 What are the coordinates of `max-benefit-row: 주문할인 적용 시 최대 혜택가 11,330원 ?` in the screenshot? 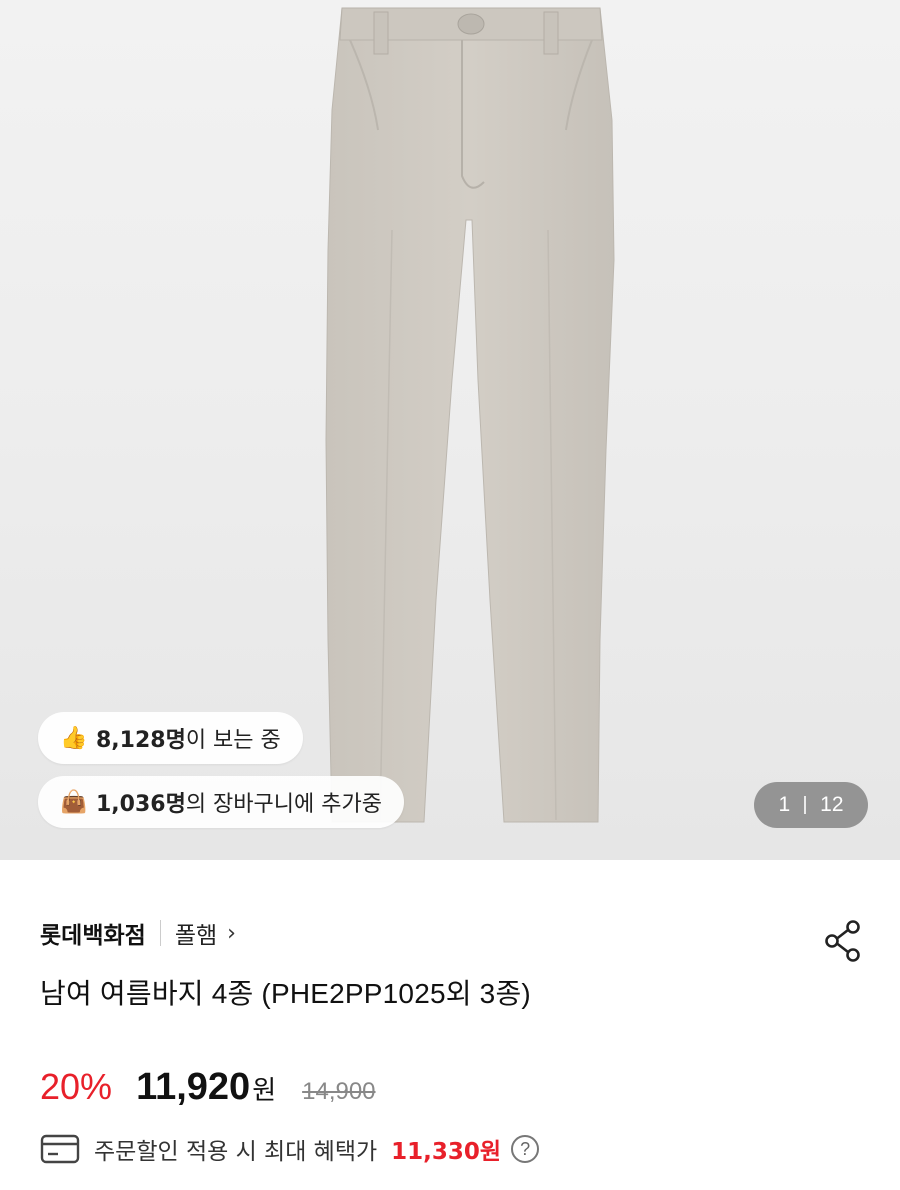 It's located at (290, 1149).